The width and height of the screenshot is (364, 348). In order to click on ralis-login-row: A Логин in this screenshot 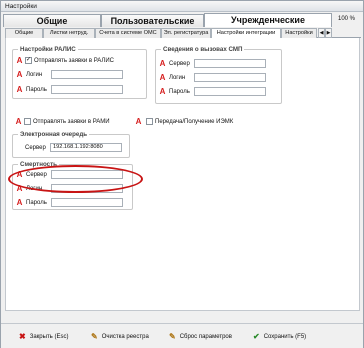, I will do `click(29, 74)`.